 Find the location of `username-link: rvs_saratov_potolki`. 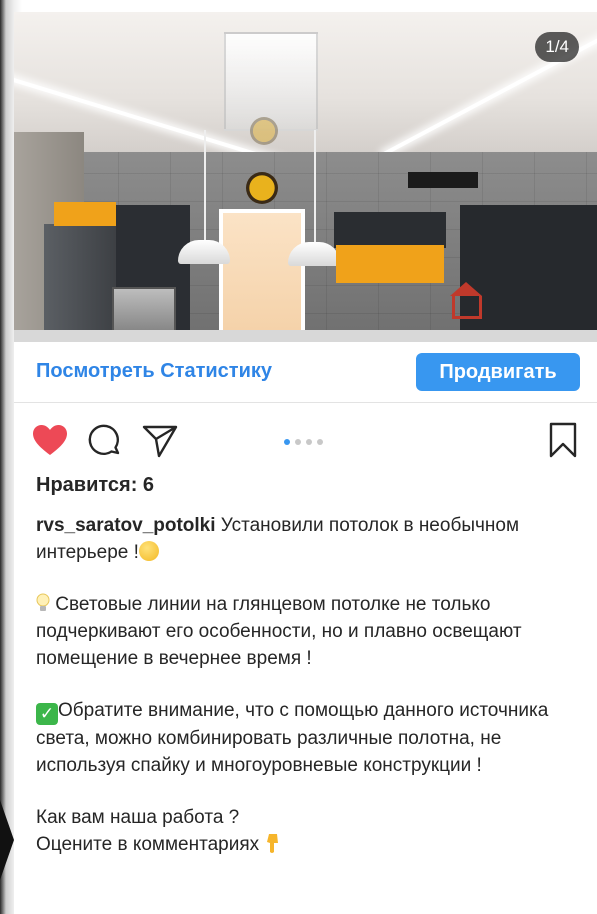

username-link: rvs_saratov_potolki is located at coordinates (126, 525).